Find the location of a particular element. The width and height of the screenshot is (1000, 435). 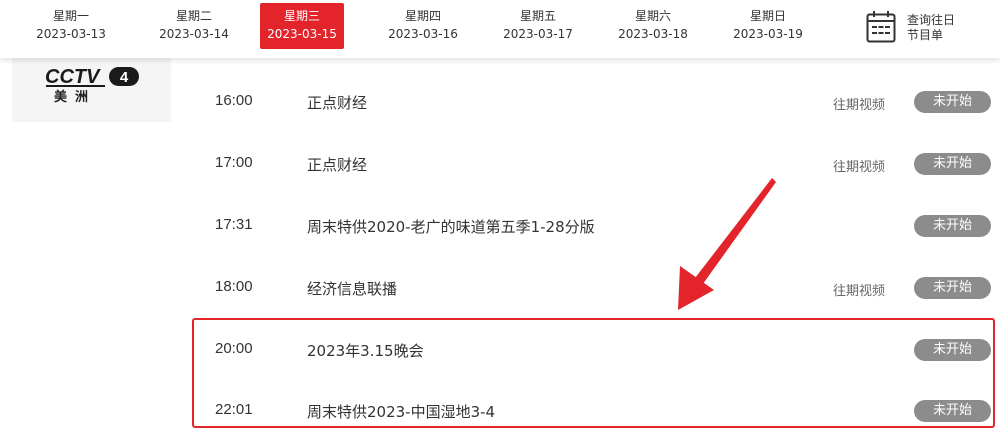

channel-logo: CCTV 4 美洲 is located at coordinates (91, 90).